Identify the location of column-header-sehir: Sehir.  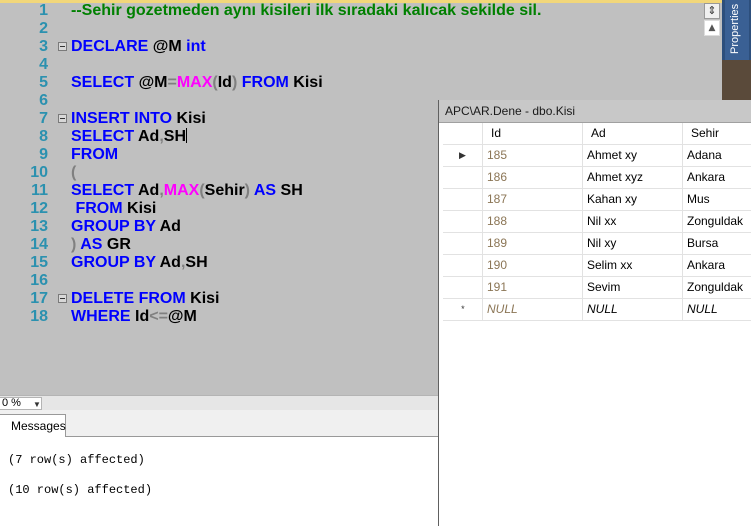
(717, 134).